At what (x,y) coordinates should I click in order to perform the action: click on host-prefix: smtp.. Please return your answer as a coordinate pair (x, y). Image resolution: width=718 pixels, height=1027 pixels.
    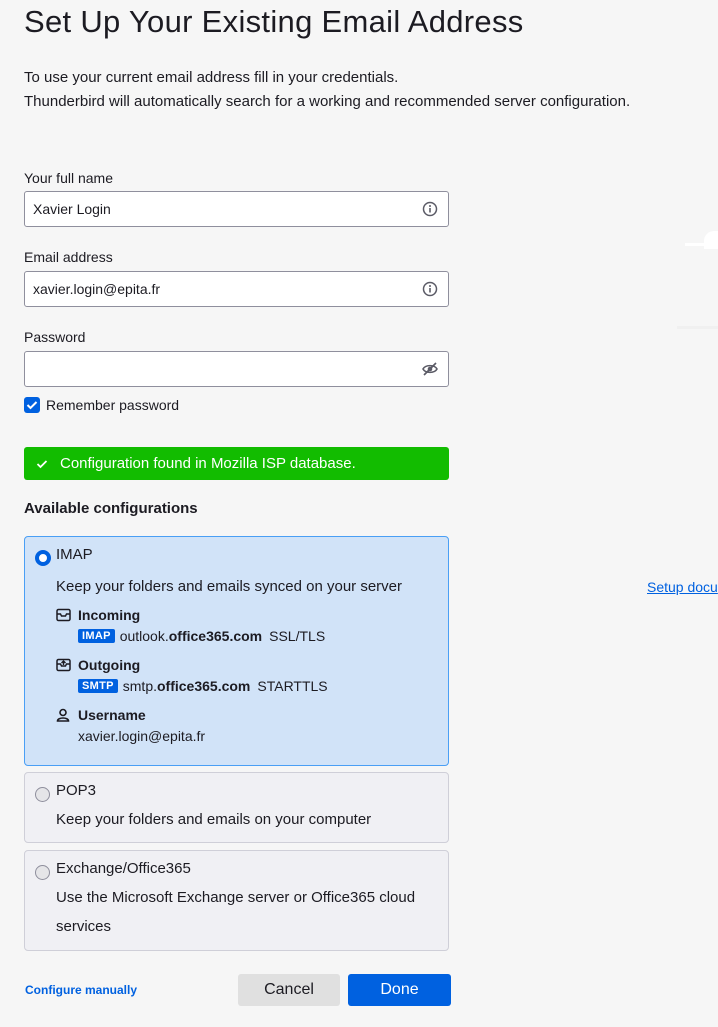
    Looking at the image, I should click on (139, 686).